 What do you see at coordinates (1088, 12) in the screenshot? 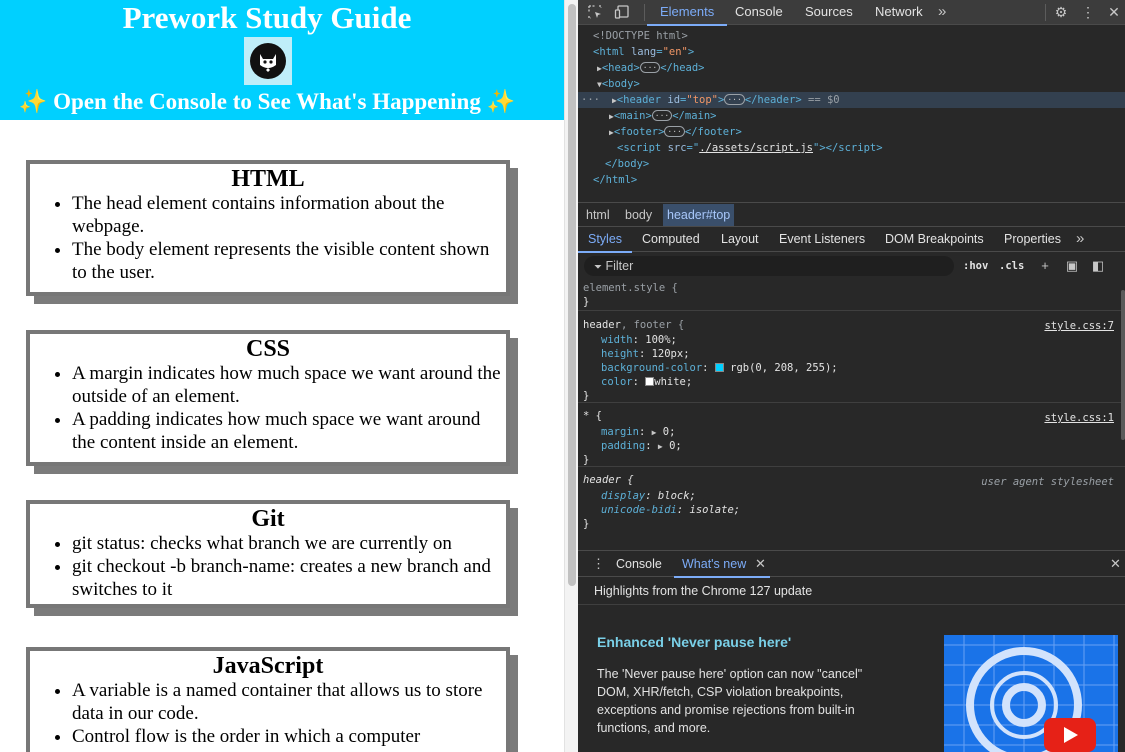
I see `kebab-menu-icon: ⋮` at bounding box center [1088, 12].